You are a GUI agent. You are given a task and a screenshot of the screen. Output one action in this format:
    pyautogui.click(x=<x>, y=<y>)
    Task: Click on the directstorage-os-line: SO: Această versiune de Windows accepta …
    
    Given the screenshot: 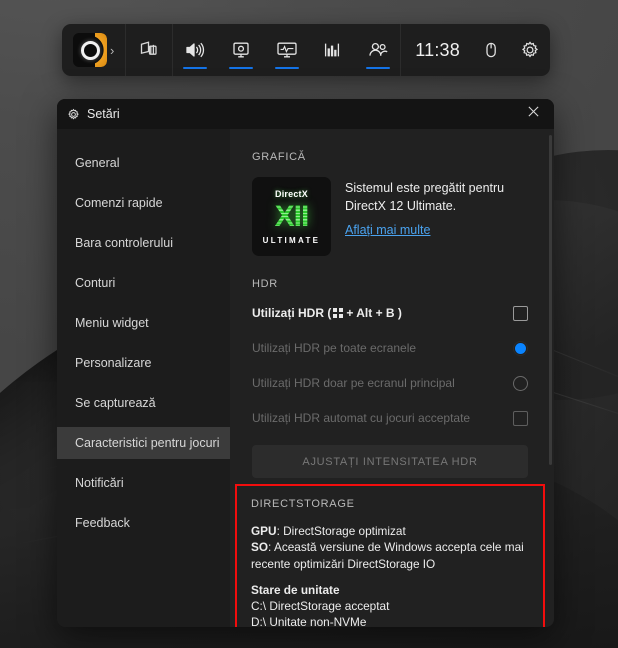 What is the action you would take?
    pyautogui.click(x=387, y=555)
    